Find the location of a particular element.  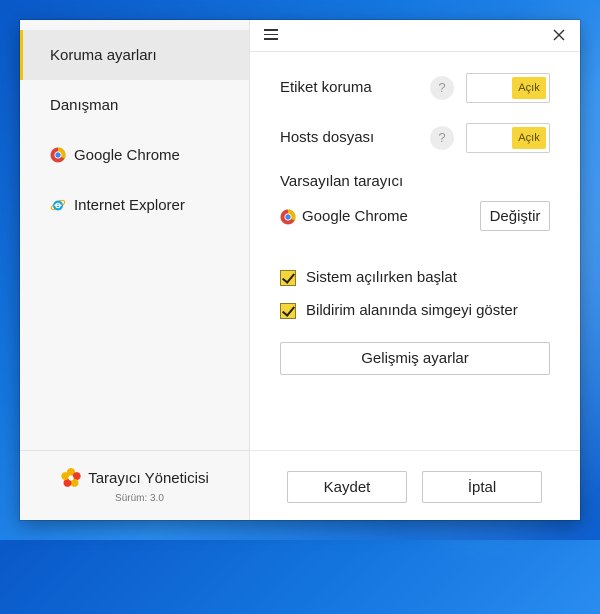

start-on-boot-checkbox: Sistem açılırken başlat is located at coordinates (368, 277).